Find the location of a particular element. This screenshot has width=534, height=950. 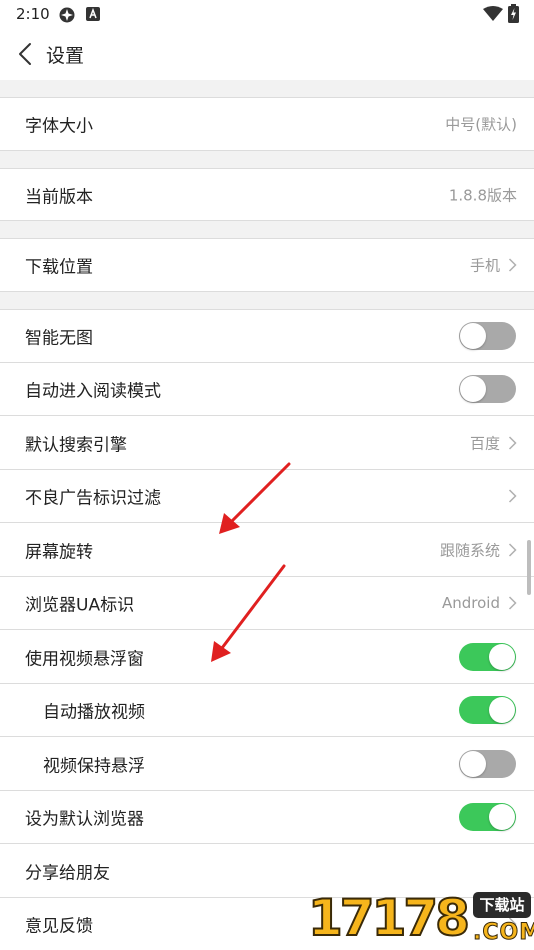

setting-label: 设为默认浏览器 is located at coordinates (84, 819).